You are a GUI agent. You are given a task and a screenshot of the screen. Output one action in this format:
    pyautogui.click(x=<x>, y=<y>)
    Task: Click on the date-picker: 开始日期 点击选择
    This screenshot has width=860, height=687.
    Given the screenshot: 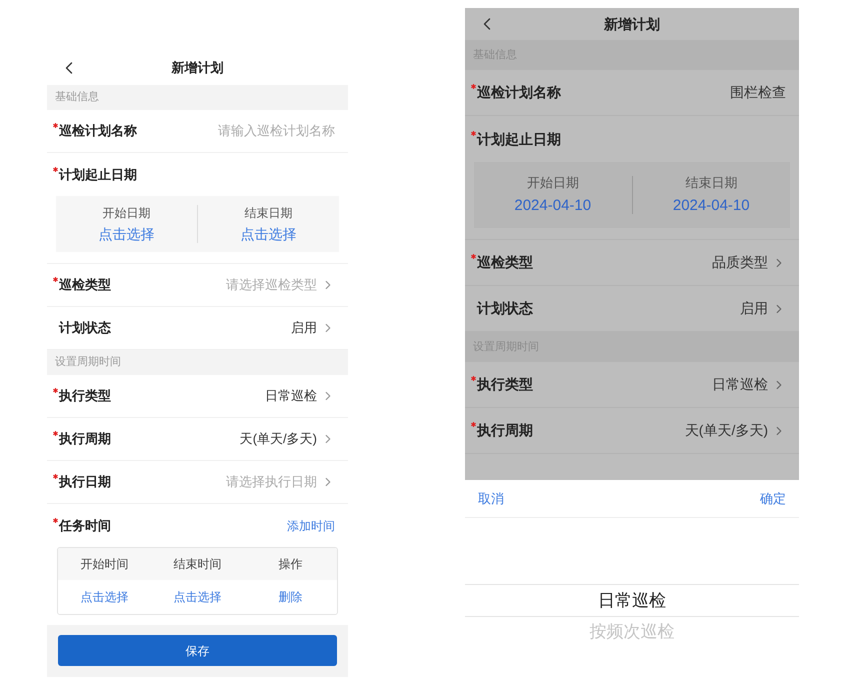 What is the action you would take?
    pyautogui.click(x=126, y=224)
    